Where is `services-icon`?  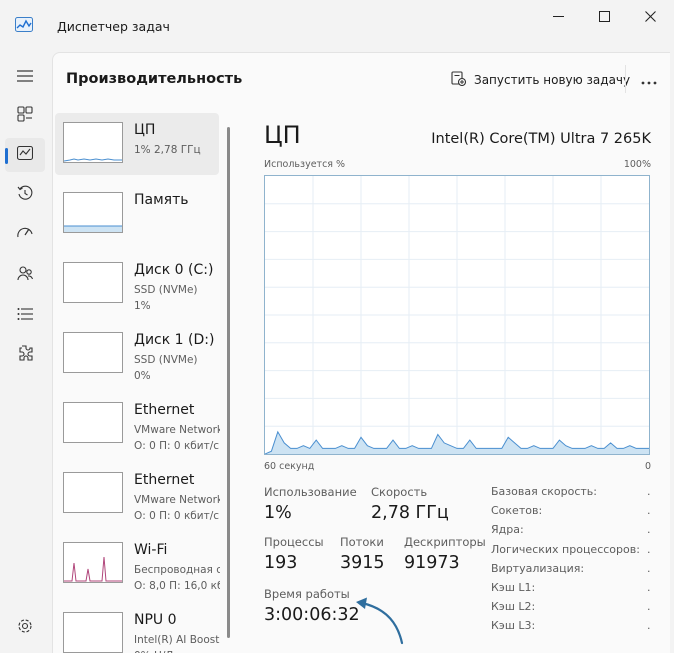 services-icon is located at coordinates (25, 355).